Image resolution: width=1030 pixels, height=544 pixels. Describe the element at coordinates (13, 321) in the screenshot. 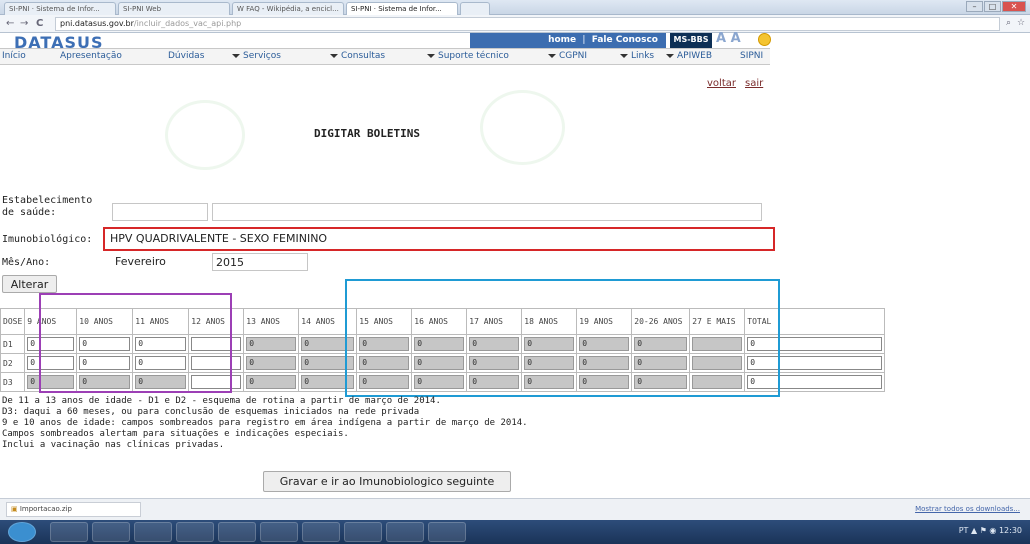

I see `column-header: DOSE` at that location.